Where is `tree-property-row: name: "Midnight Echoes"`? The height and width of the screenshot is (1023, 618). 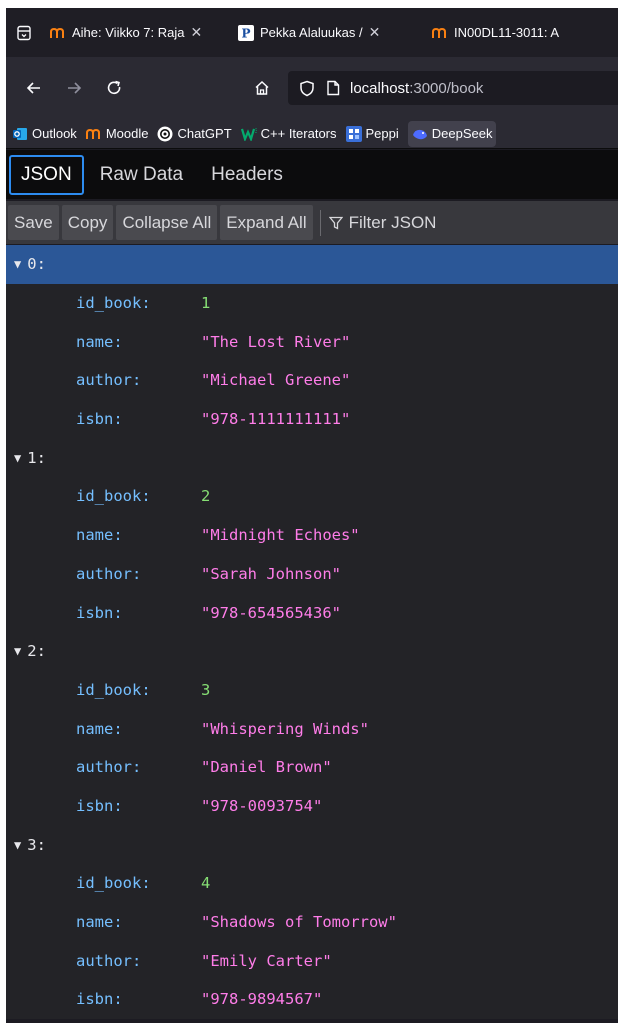 tree-property-row: name: "Midnight Echoes" is located at coordinates (312, 535).